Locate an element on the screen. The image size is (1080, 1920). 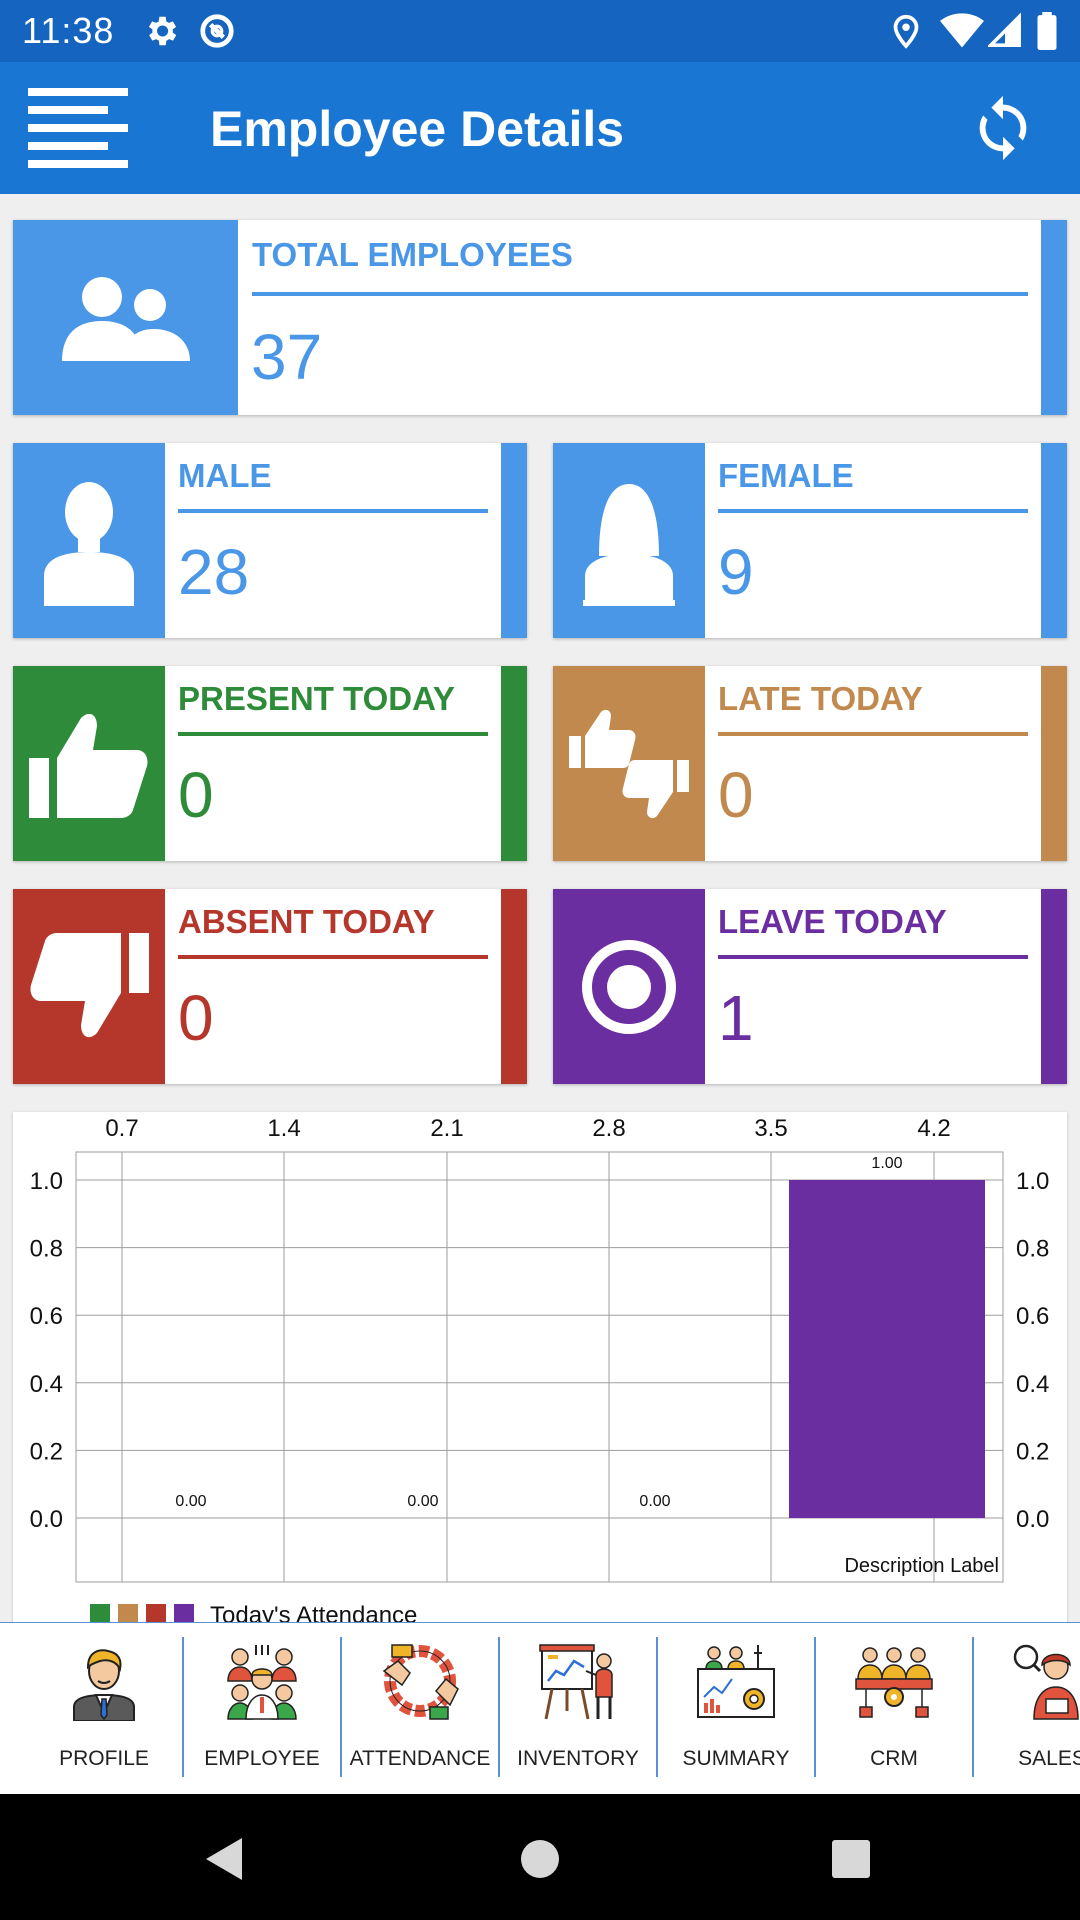
wifi-icon is located at coordinates (962, 30).